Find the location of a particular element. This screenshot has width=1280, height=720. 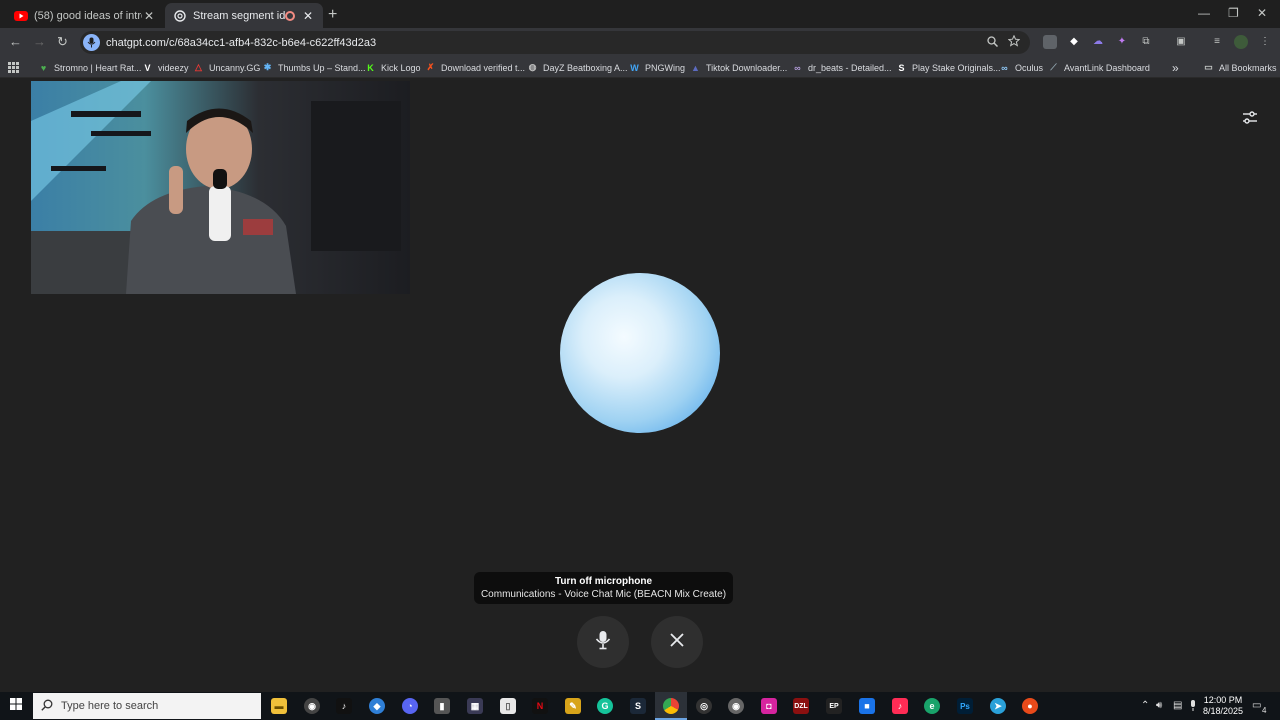

close-window-button: ✕ is located at coordinates (1262, 13).